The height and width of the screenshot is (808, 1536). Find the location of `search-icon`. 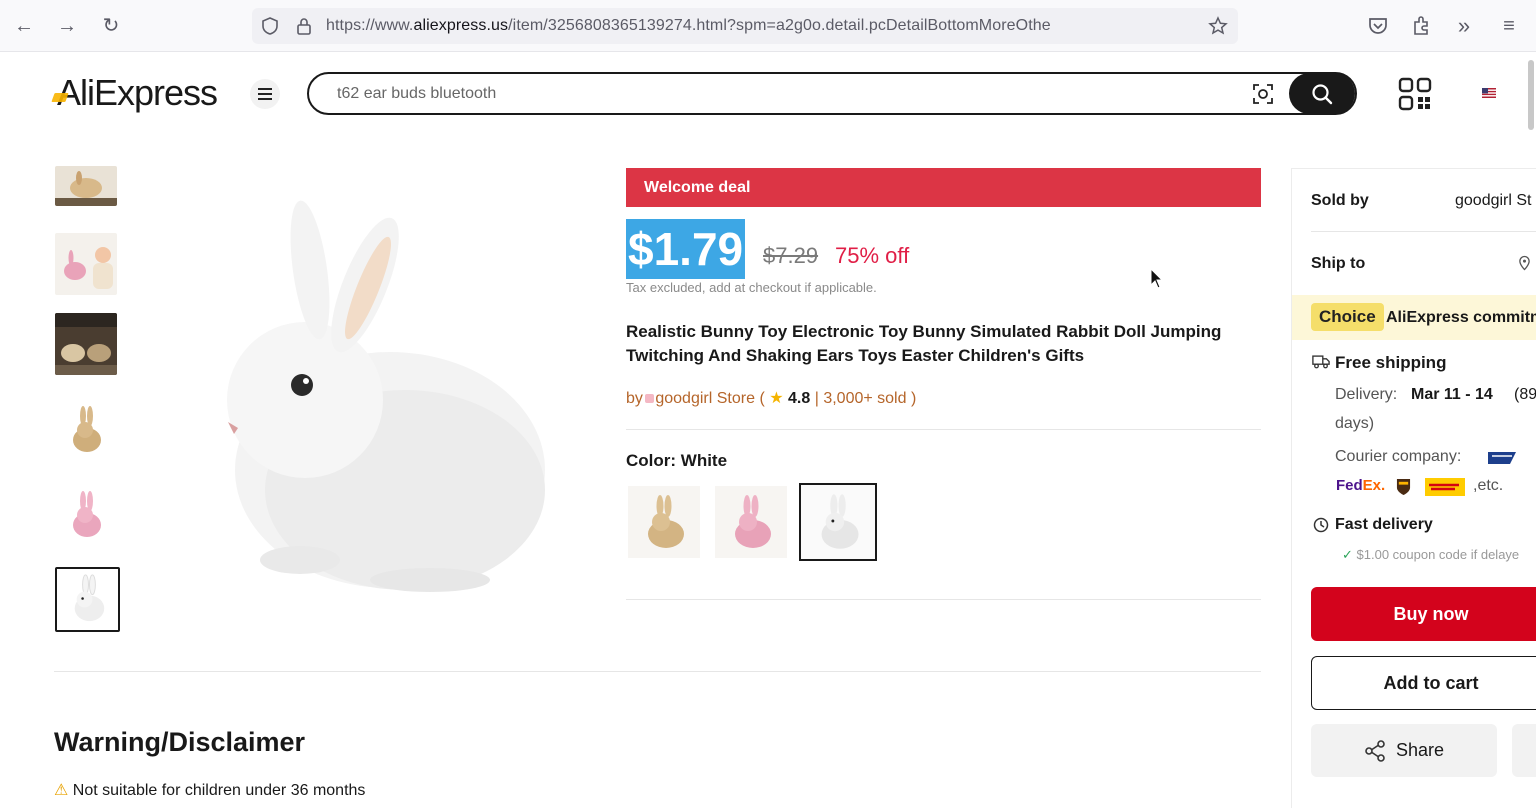

search-icon is located at coordinates (1322, 94).